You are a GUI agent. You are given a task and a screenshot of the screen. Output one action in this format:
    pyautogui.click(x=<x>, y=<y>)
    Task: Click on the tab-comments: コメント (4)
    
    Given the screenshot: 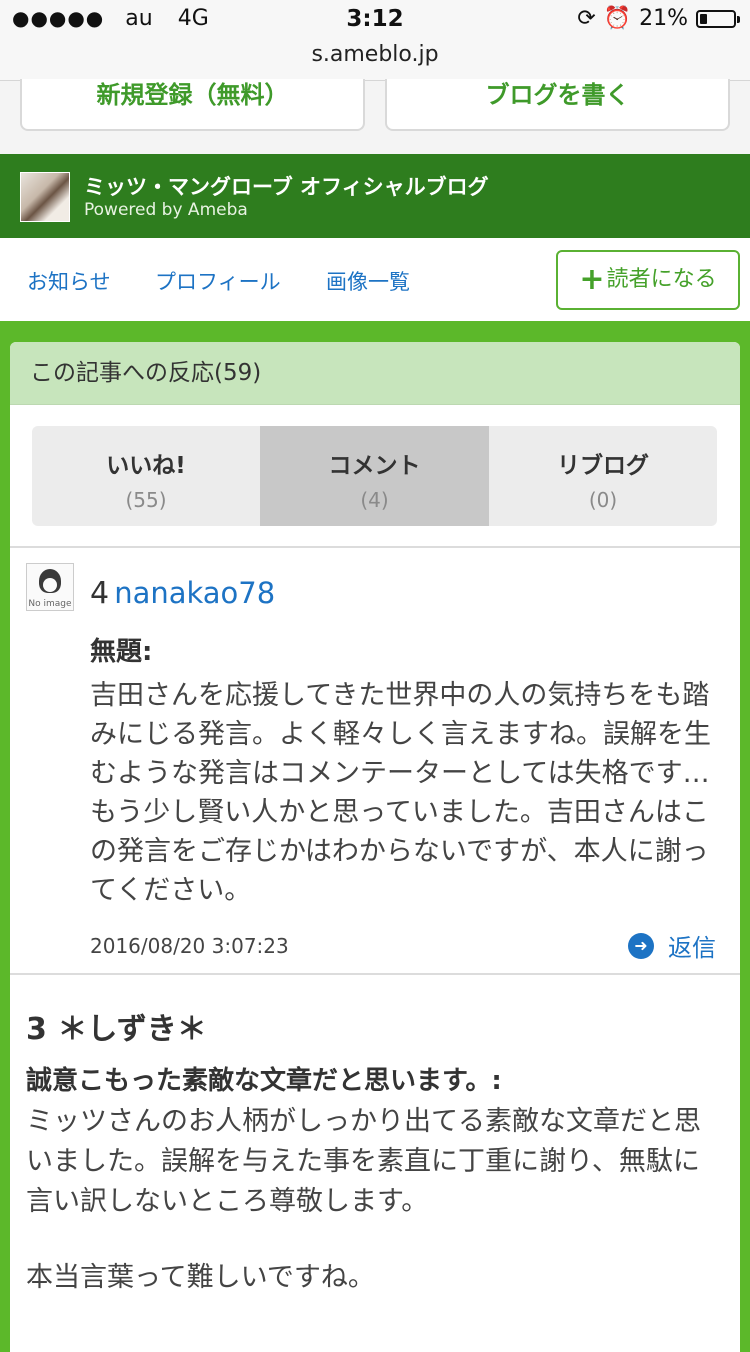 What is the action you would take?
    pyautogui.click(x=374, y=476)
    